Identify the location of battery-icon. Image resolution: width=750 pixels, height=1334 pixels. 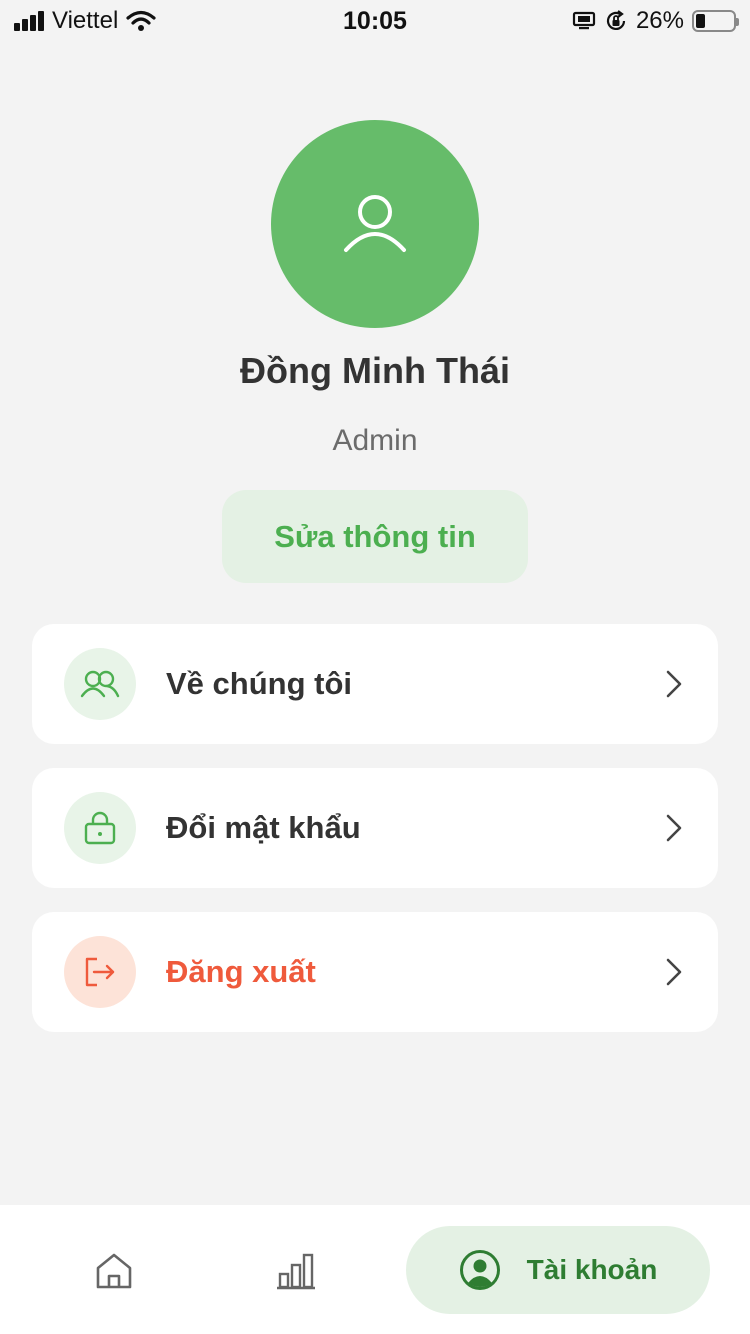
(715, 21).